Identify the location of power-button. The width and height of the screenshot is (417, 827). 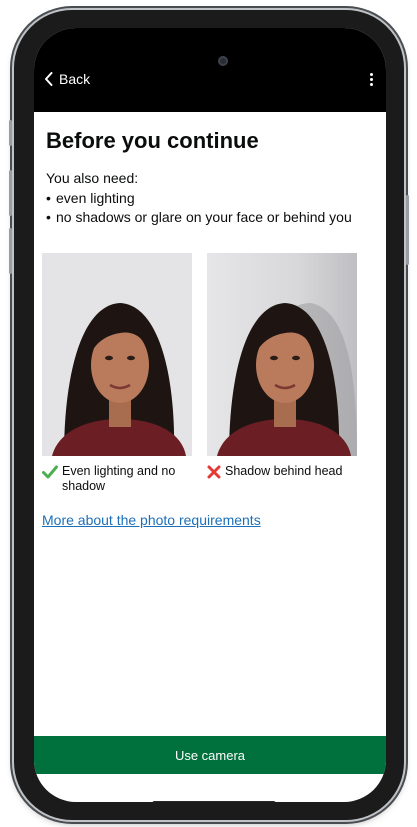
(407, 230).